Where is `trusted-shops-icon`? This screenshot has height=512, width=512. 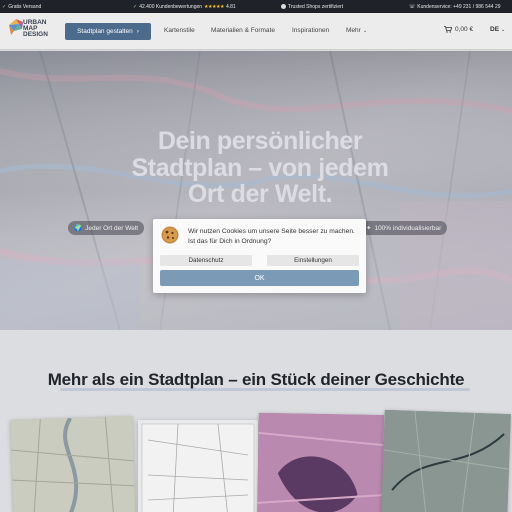 trusted-shops-icon is located at coordinates (283, 6).